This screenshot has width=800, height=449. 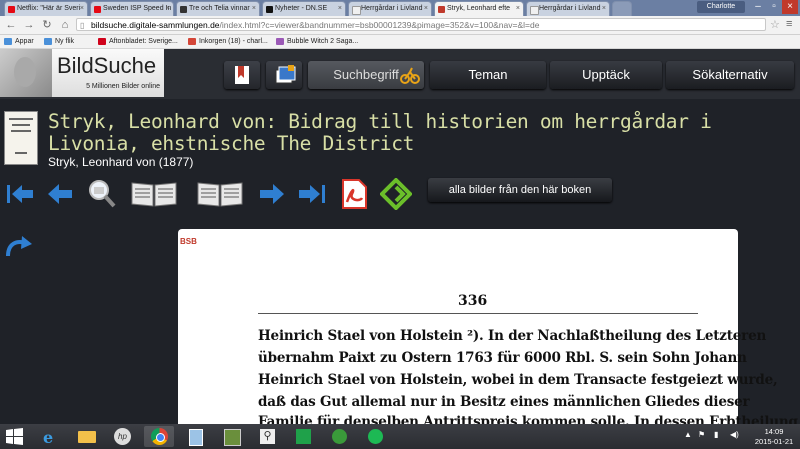 I want to click on tab-dn-se: Nyheter - DN.SE ×, so click(x=304, y=8).